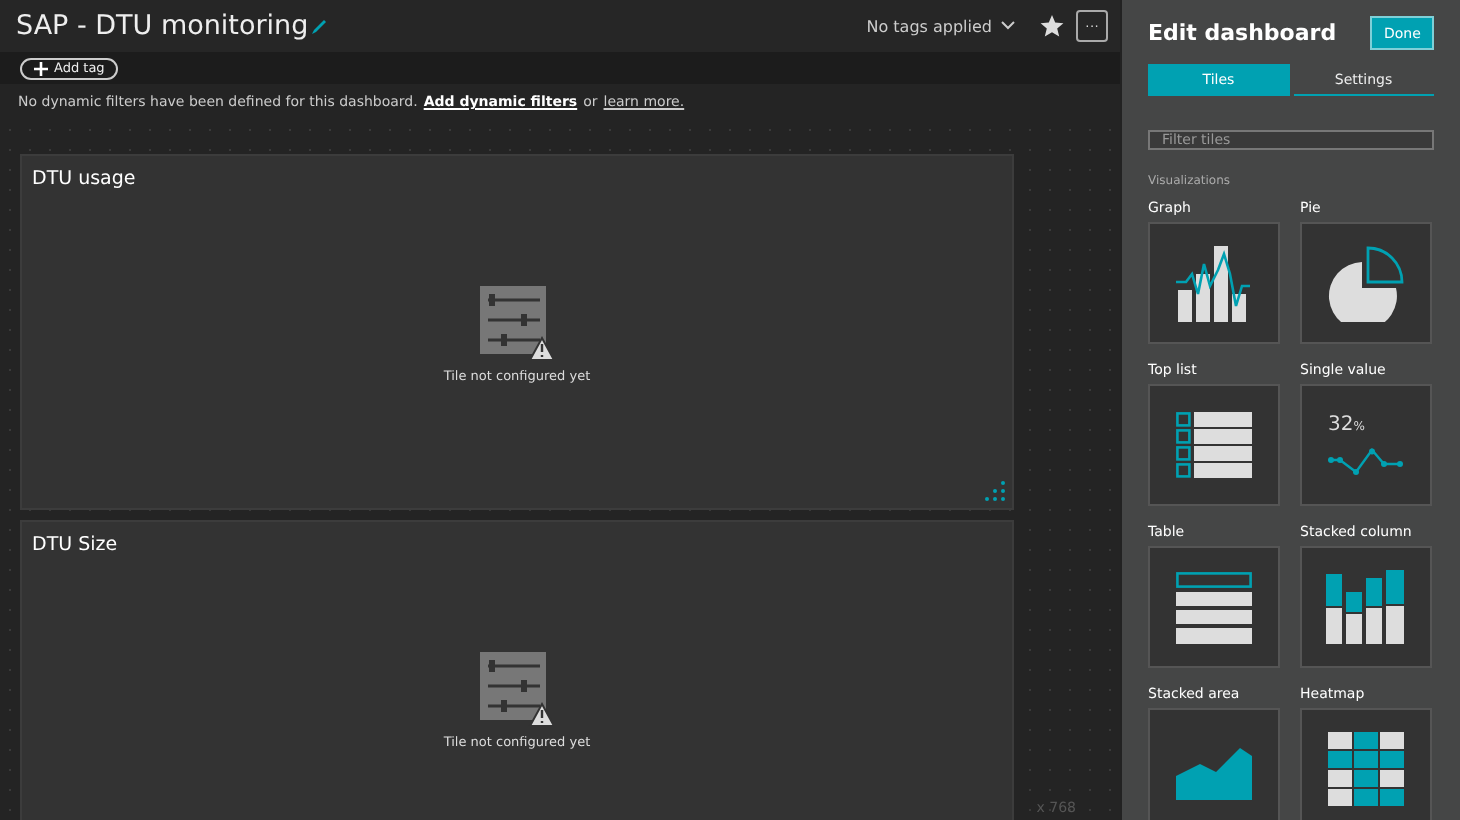  Describe the element at coordinates (319, 26) in the screenshot. I see `pencil-icon` at that location.